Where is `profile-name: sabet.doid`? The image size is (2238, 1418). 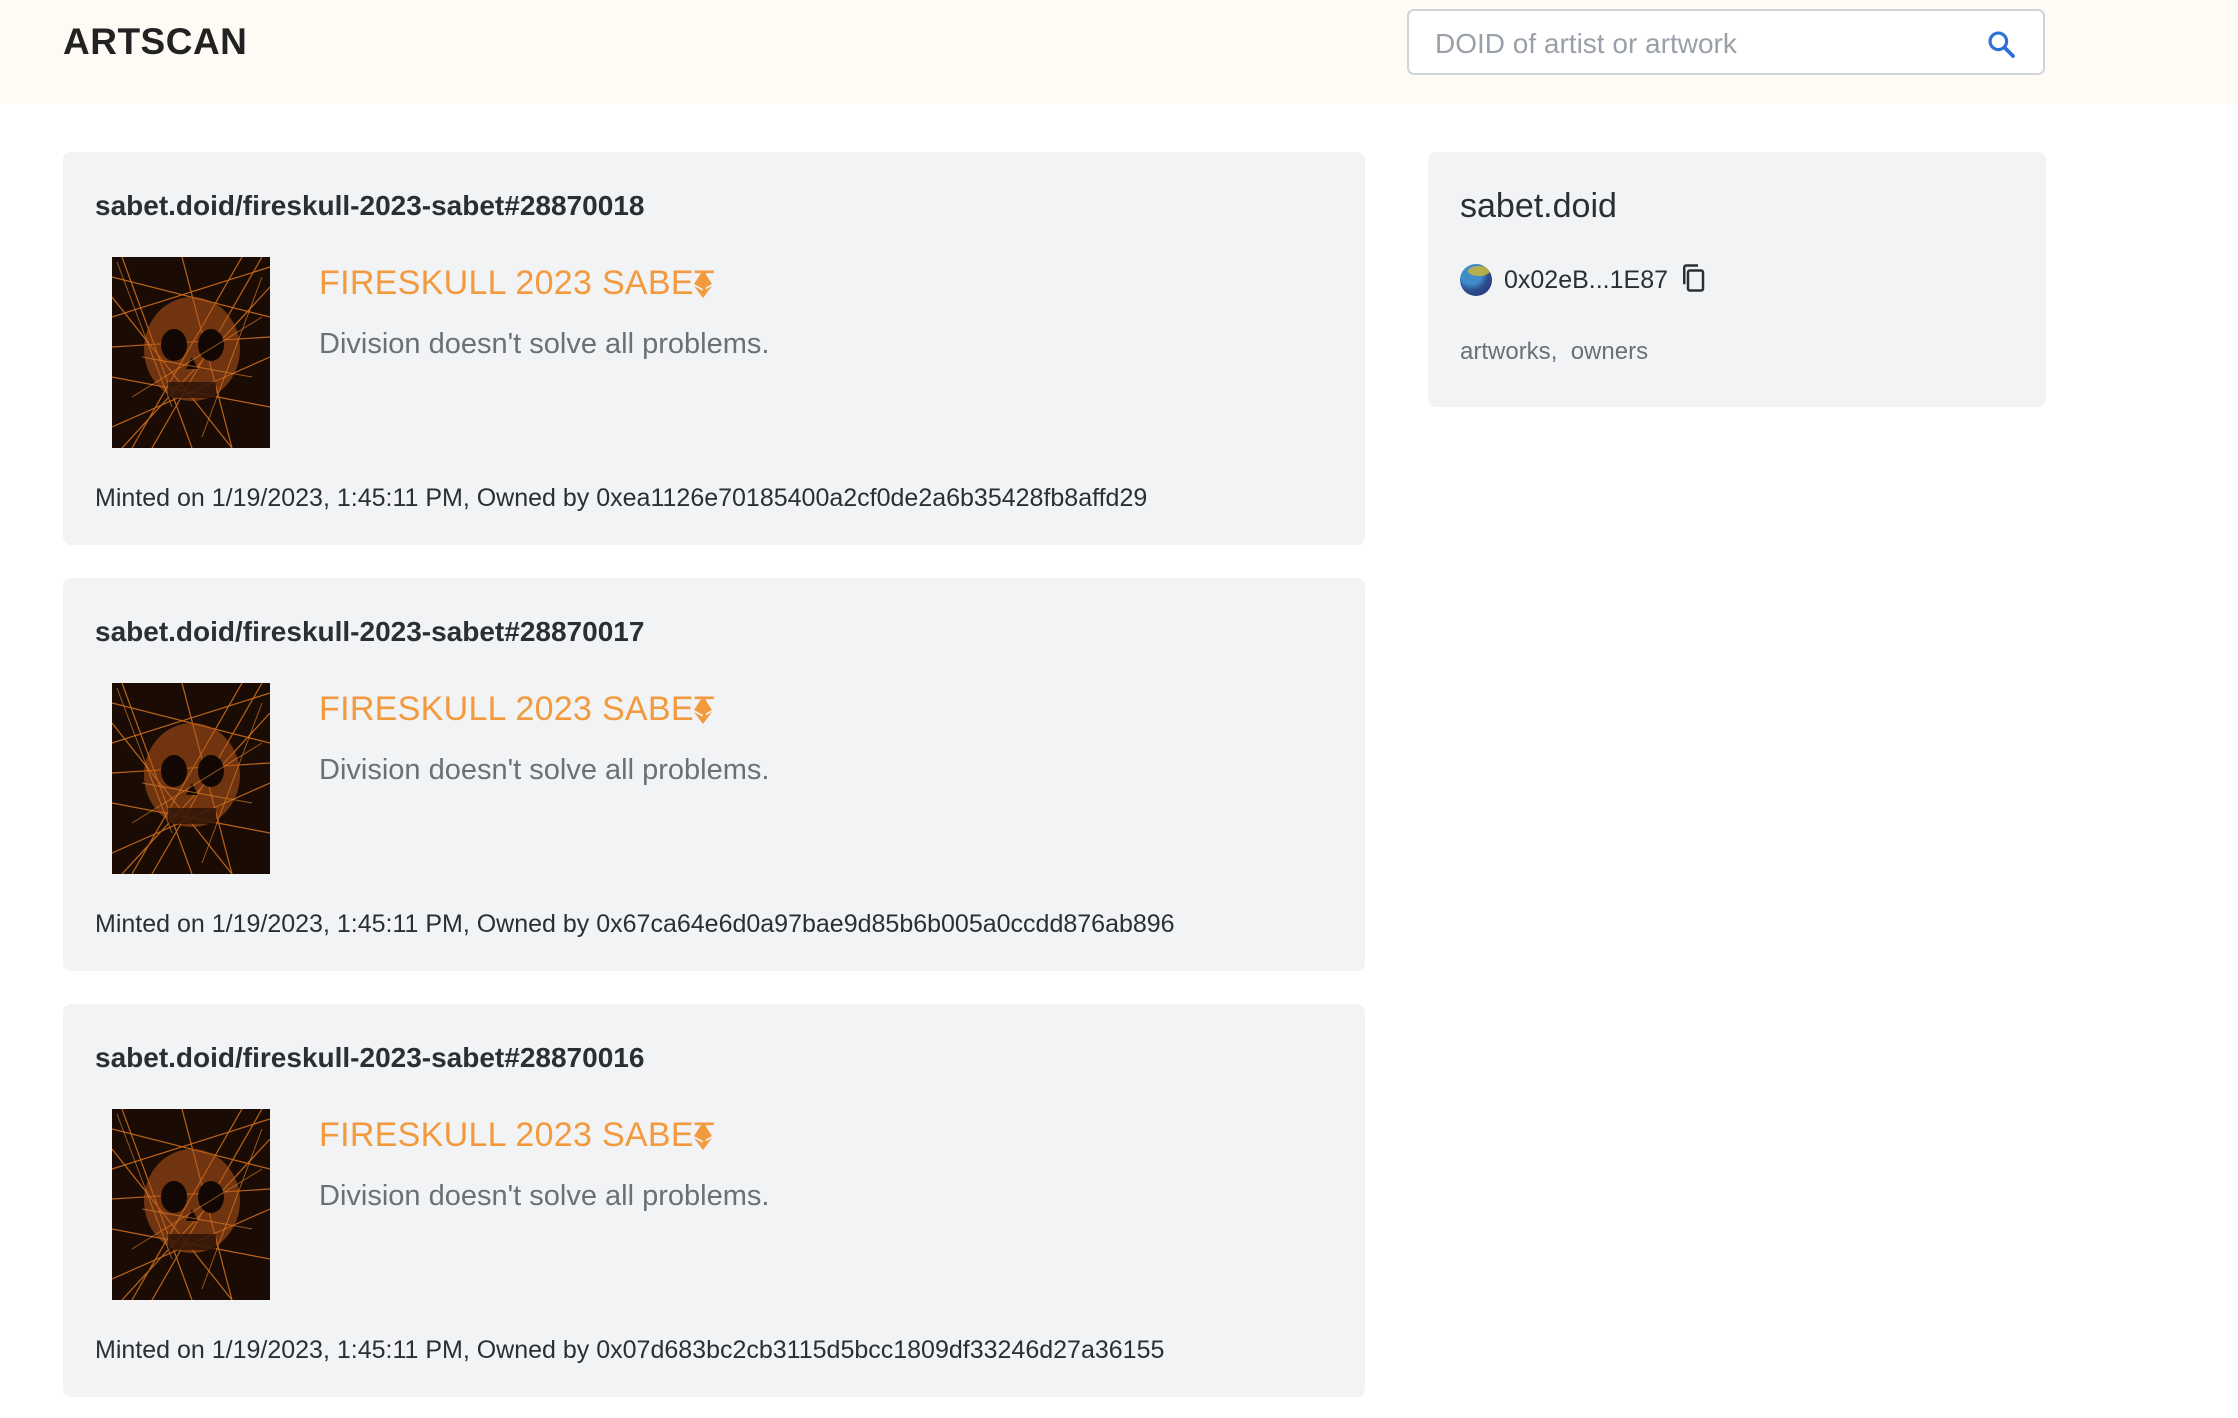 profile-name: sabet.doid is located at coordinates (1538, 206).